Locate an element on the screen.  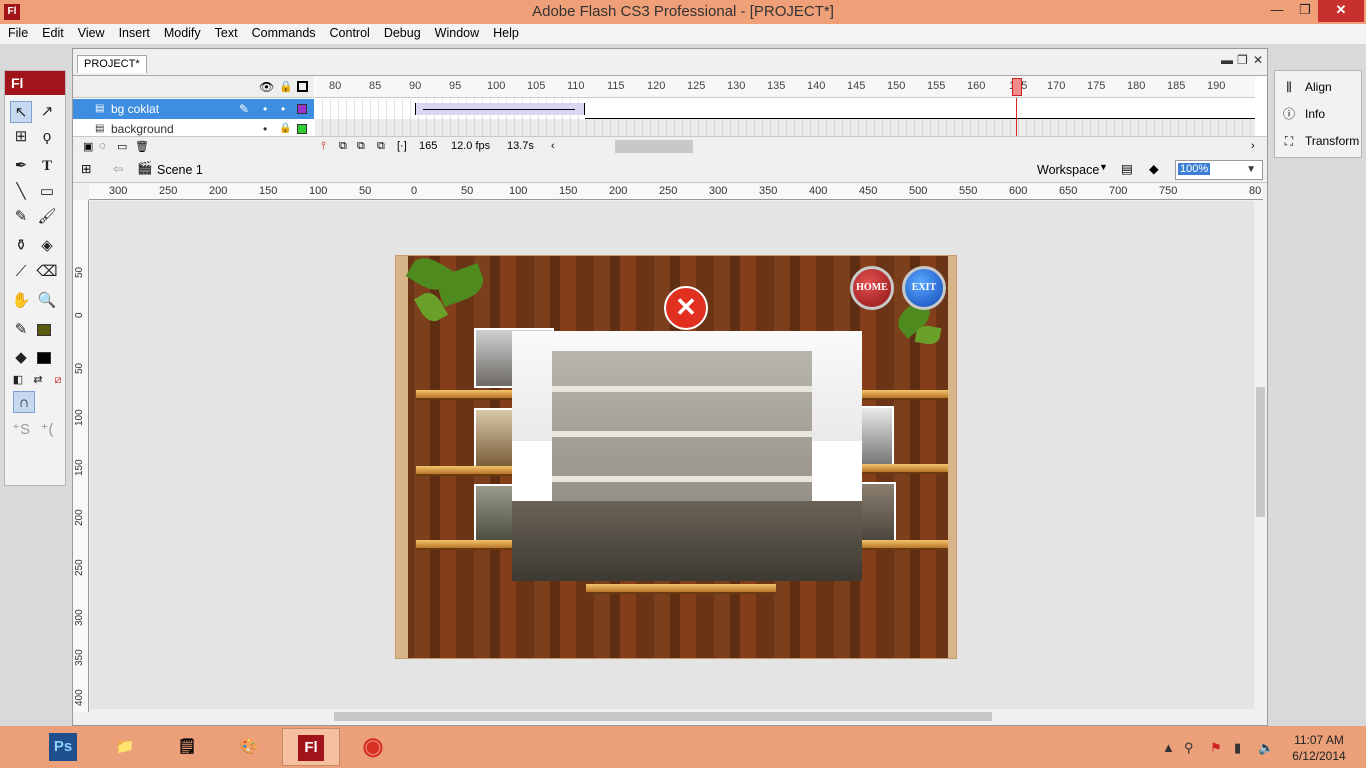
smooth-icon: ⁺S is located at coordinates (21, 430).